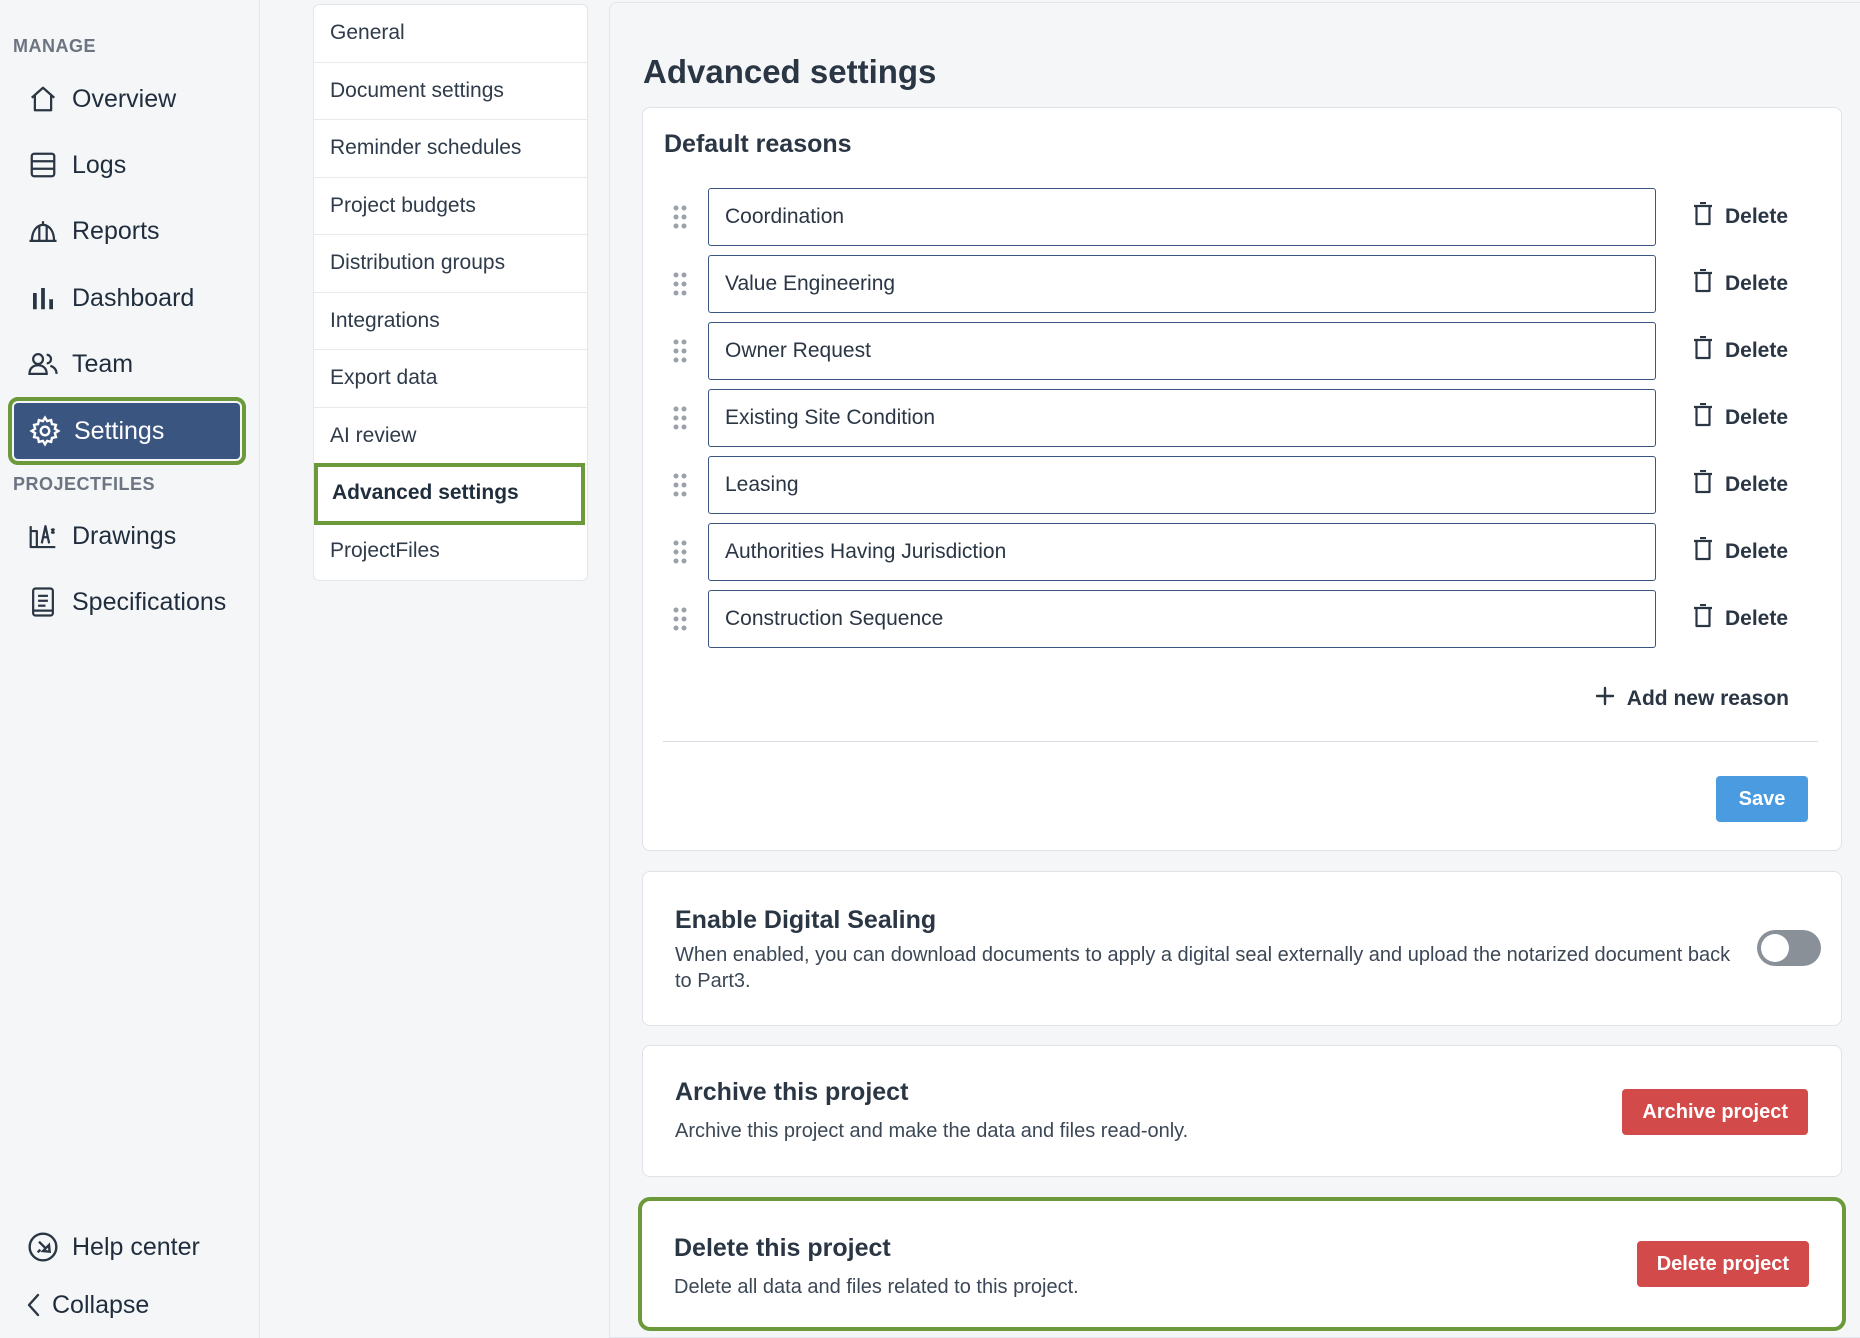 This screenshot has width=1860, height=1338. What do you see at coordinates (43, 231) in the screenshot?
I see `reports-icon` at bounding box center [43, 231].